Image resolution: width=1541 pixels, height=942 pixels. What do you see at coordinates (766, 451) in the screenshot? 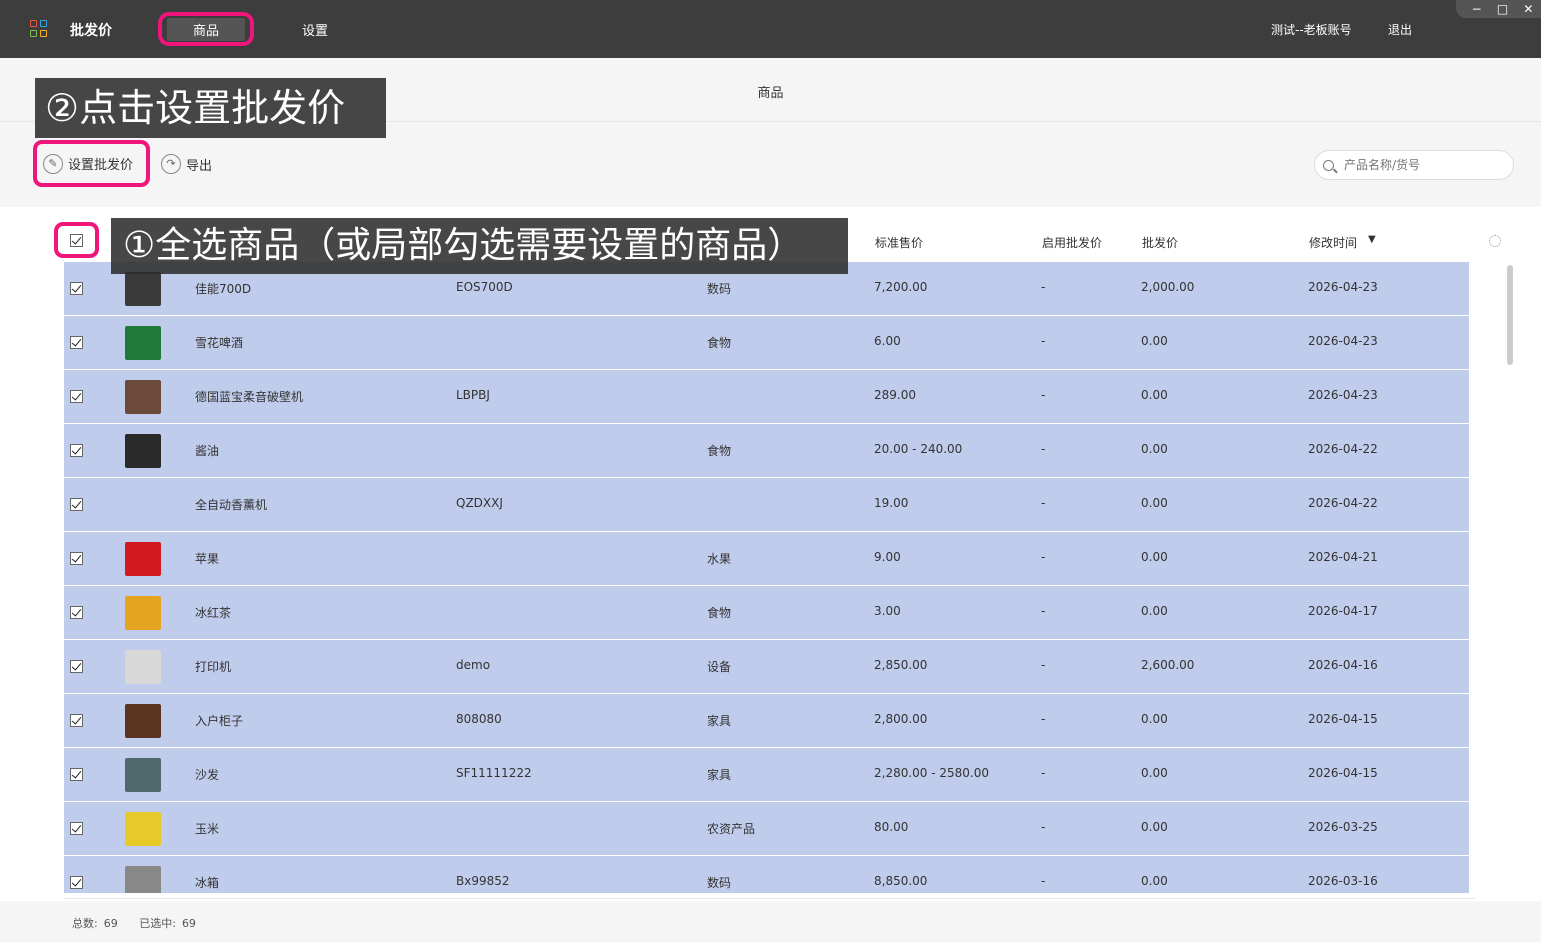
I see `table-row: 酱油 食物 20.00 - 240.00 - 0.00 2026-04-22` at bounding box center [766, 451].